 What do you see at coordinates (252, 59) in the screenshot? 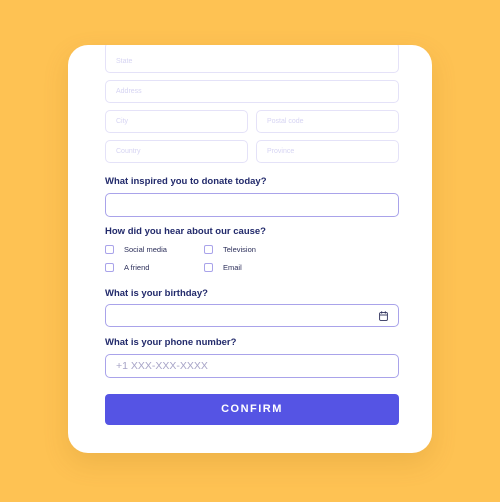
I see `state-field: State` at bounding box center [252, 59].